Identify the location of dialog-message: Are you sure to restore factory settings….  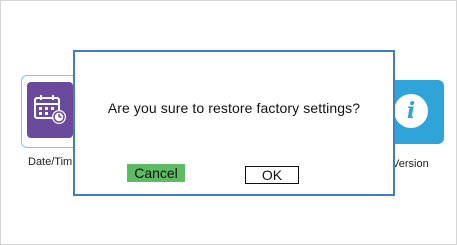
(234, 108).